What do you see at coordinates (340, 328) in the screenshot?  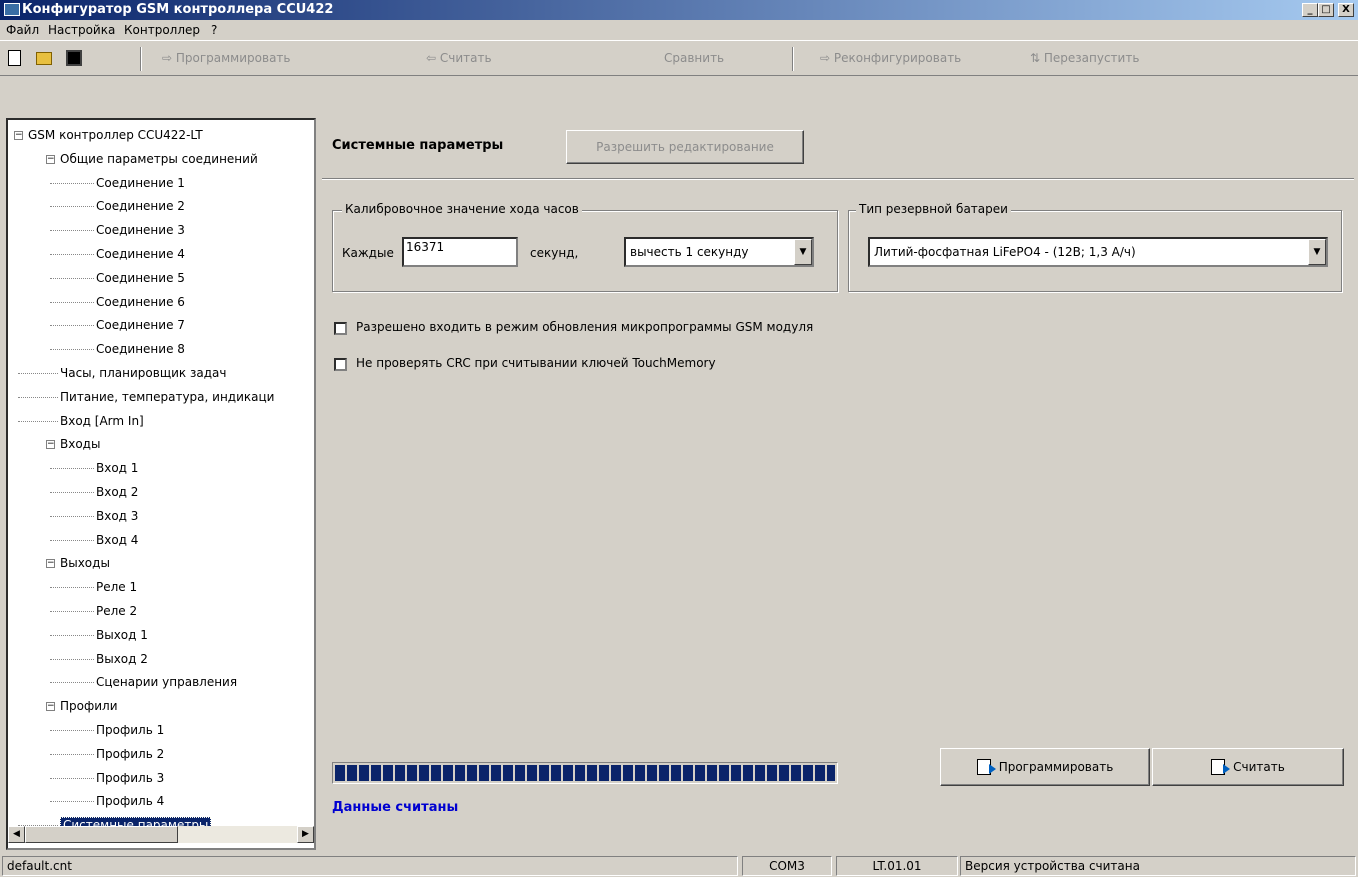 I see `fw-update-checkbox` at bounding box center [340, 328].